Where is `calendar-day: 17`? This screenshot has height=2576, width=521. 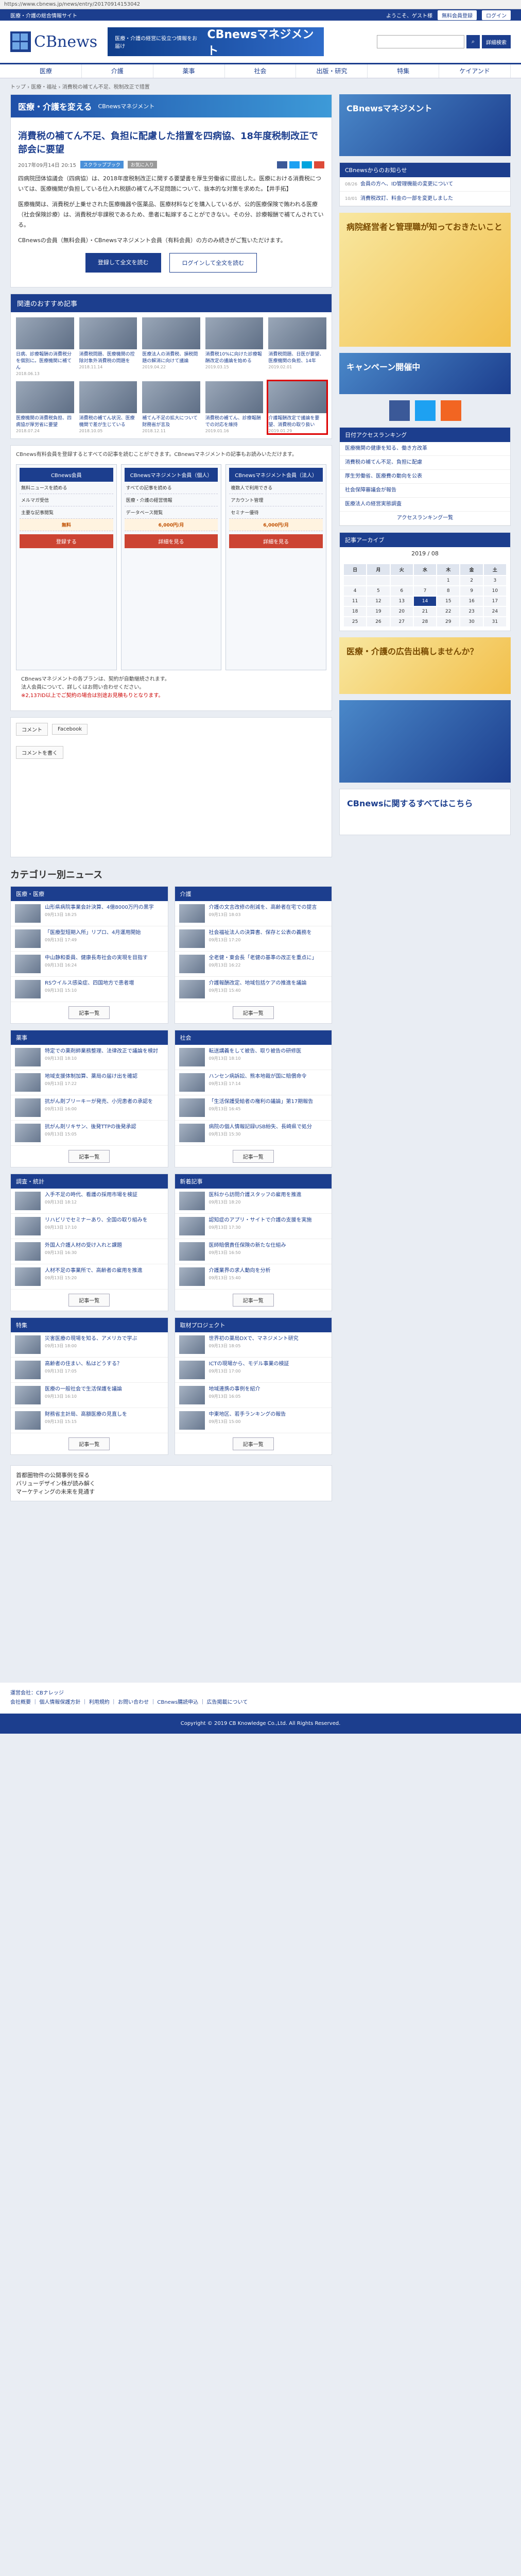
calendar-day: 17 is located at coordinates (495, 601).